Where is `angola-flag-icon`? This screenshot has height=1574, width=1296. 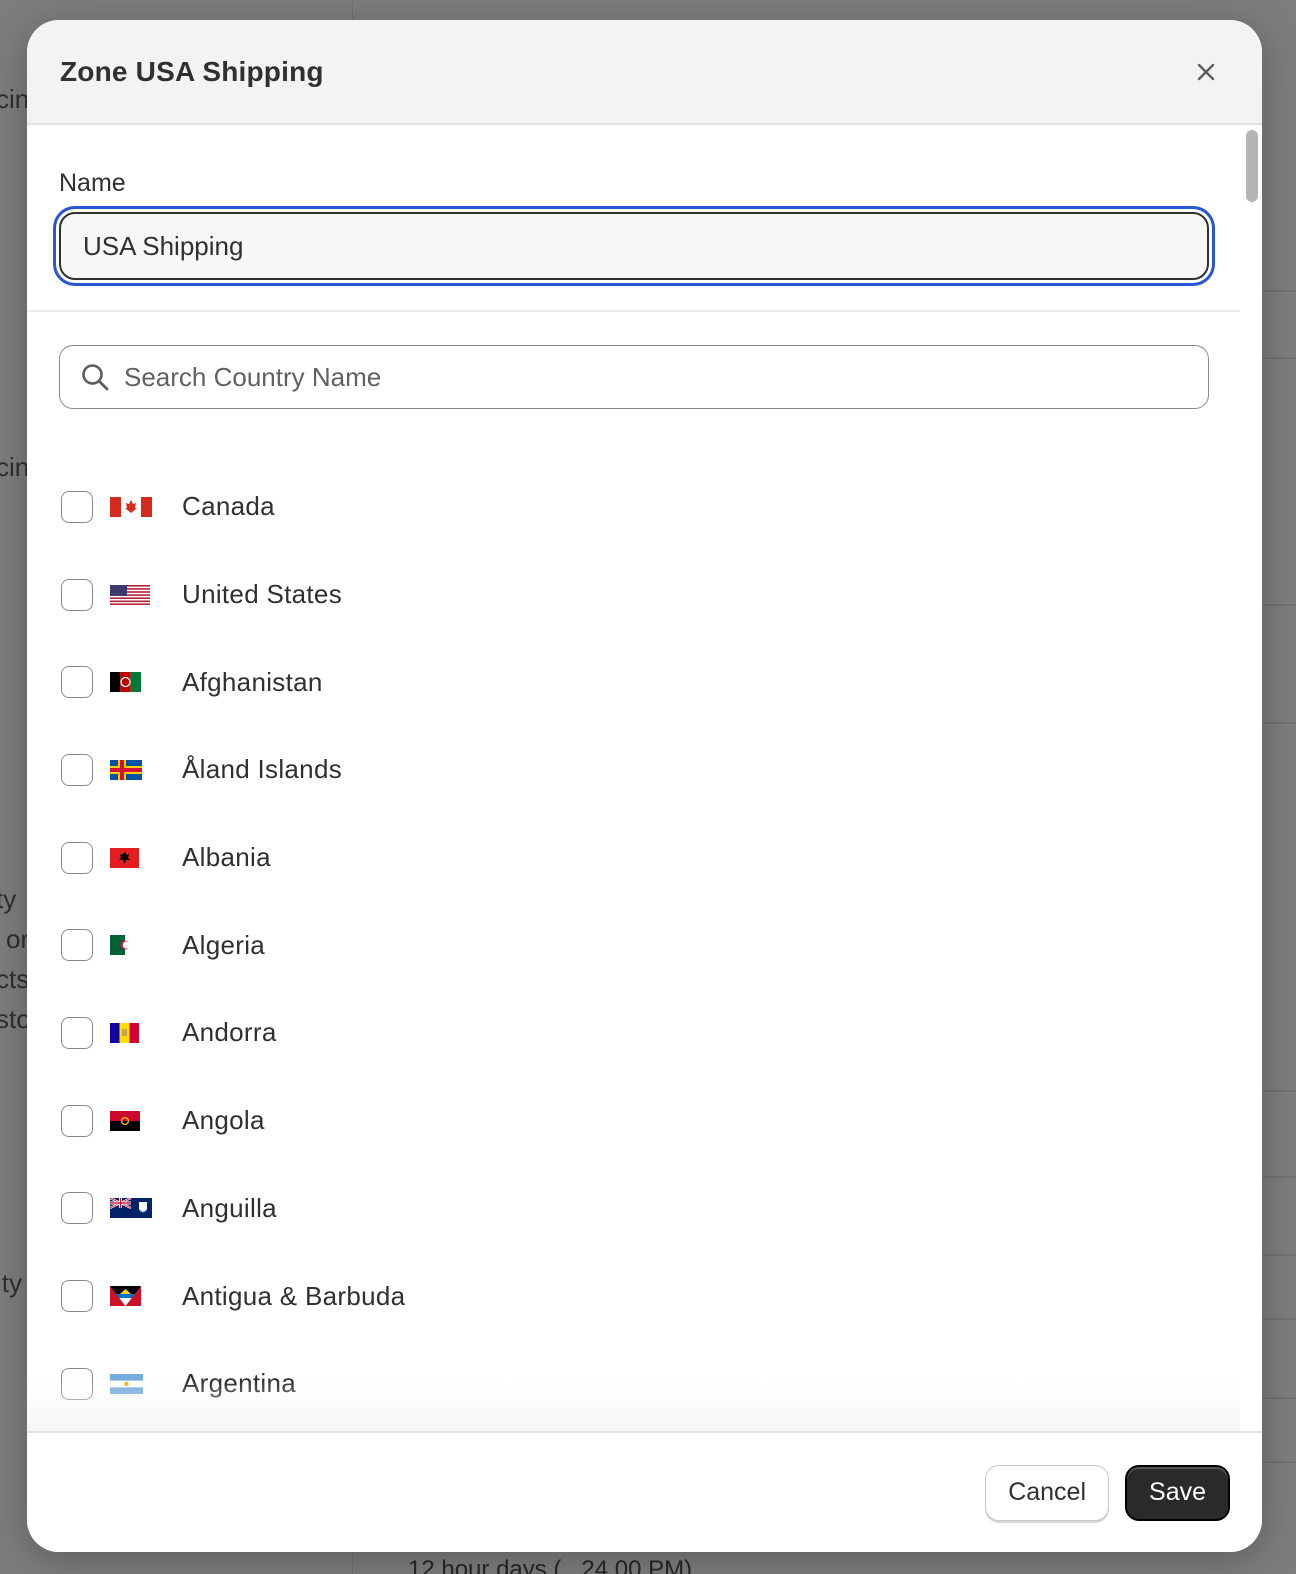 angola-flag-icon is located at coordinates (125, 1120).